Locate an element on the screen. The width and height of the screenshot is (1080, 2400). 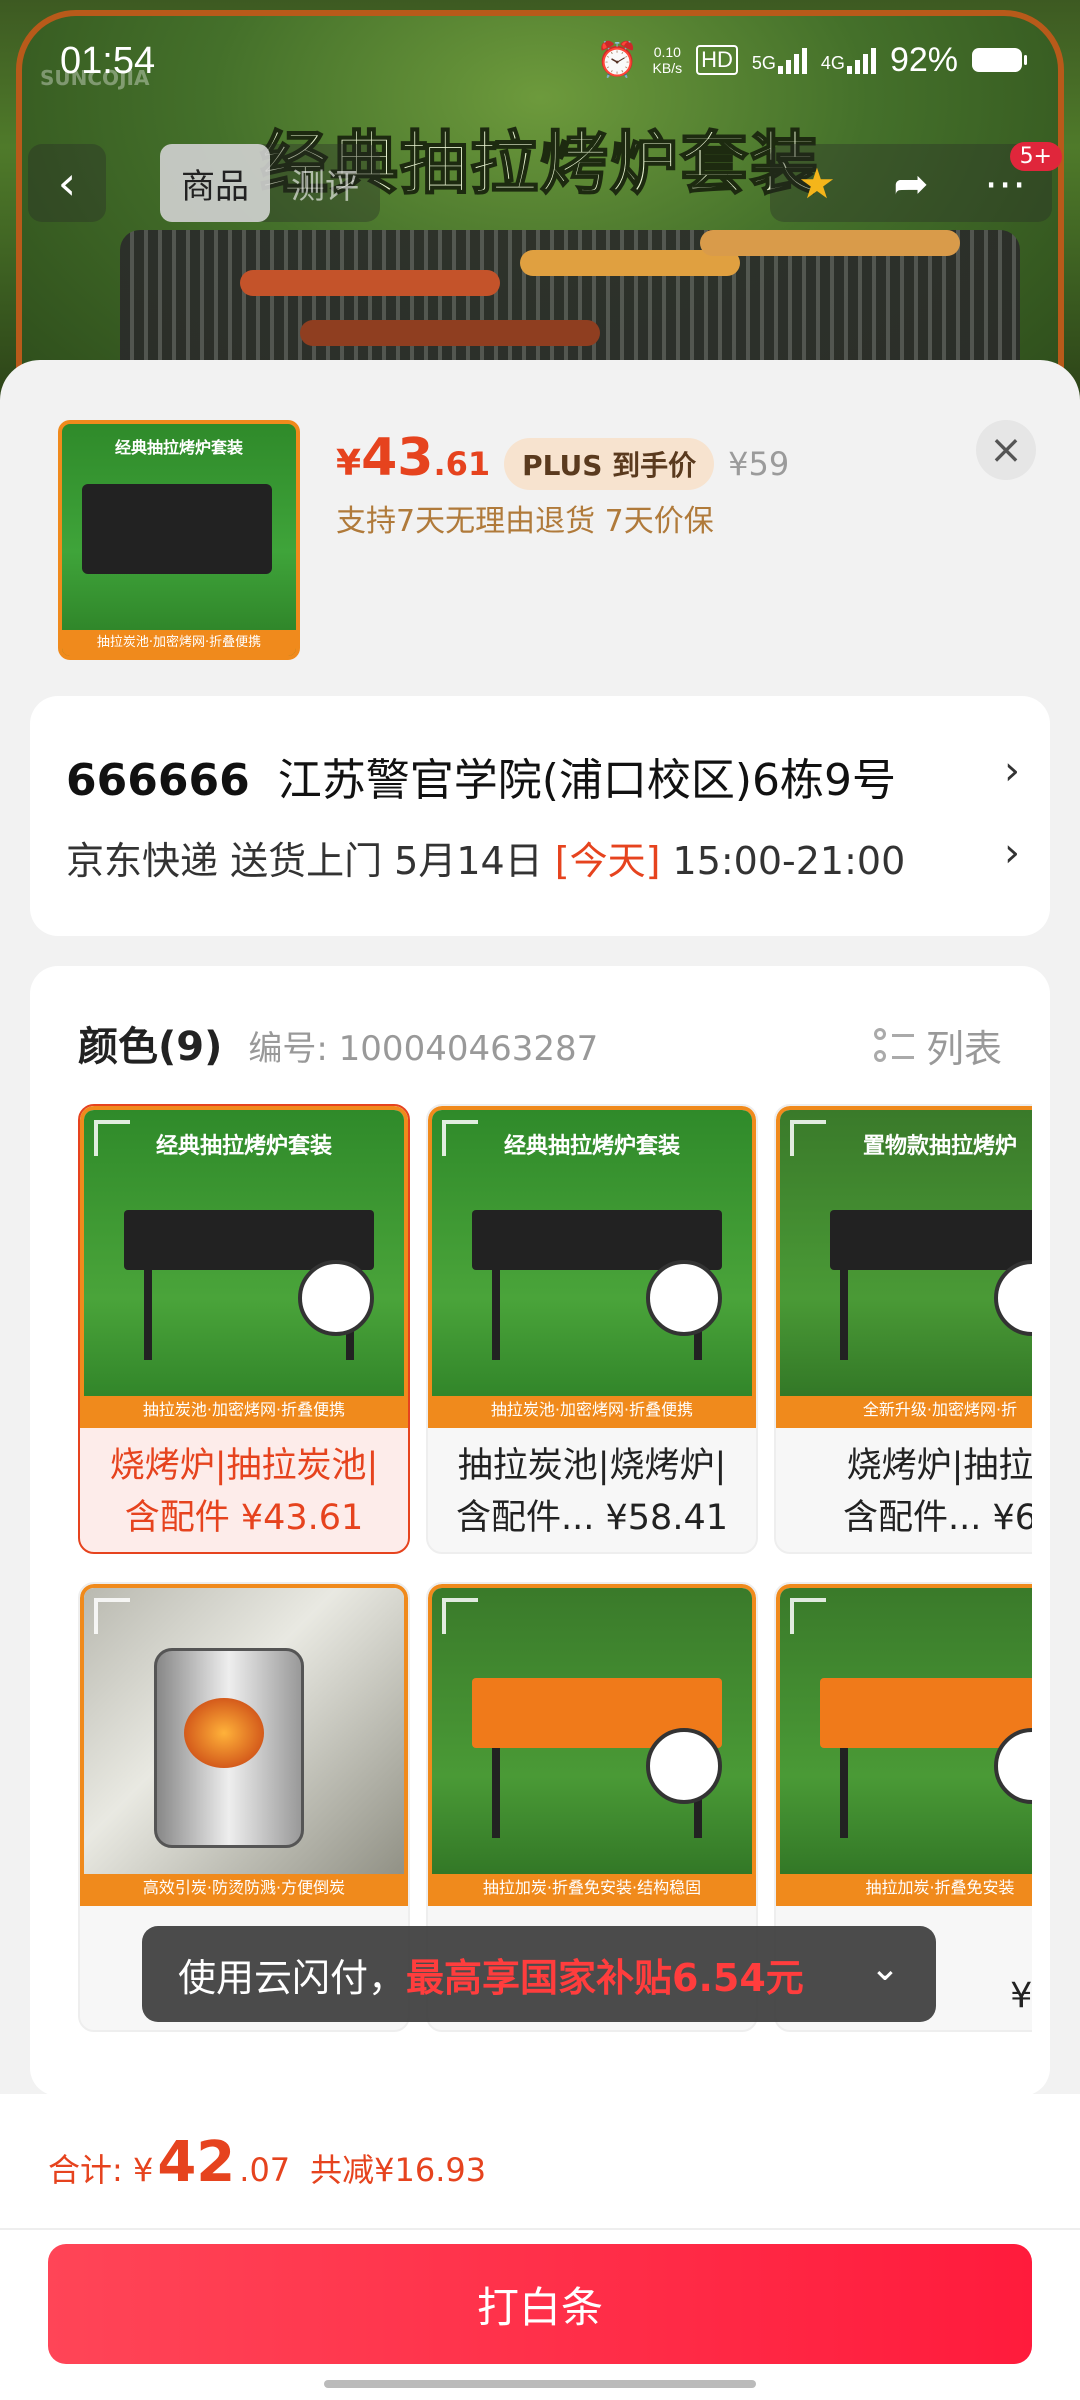
checkout-footer: 合计: ¥42.07 共减¥16.93 打白条 is located at coordinates (540, 2247).